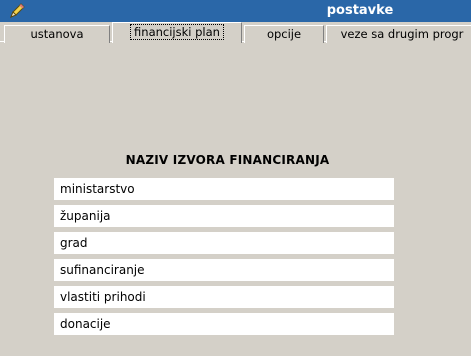  What do you see at coordinates (224, 189) in the screenshot?
I see `funding-source-field: ministarstvo` at bounding box center [224, 189].